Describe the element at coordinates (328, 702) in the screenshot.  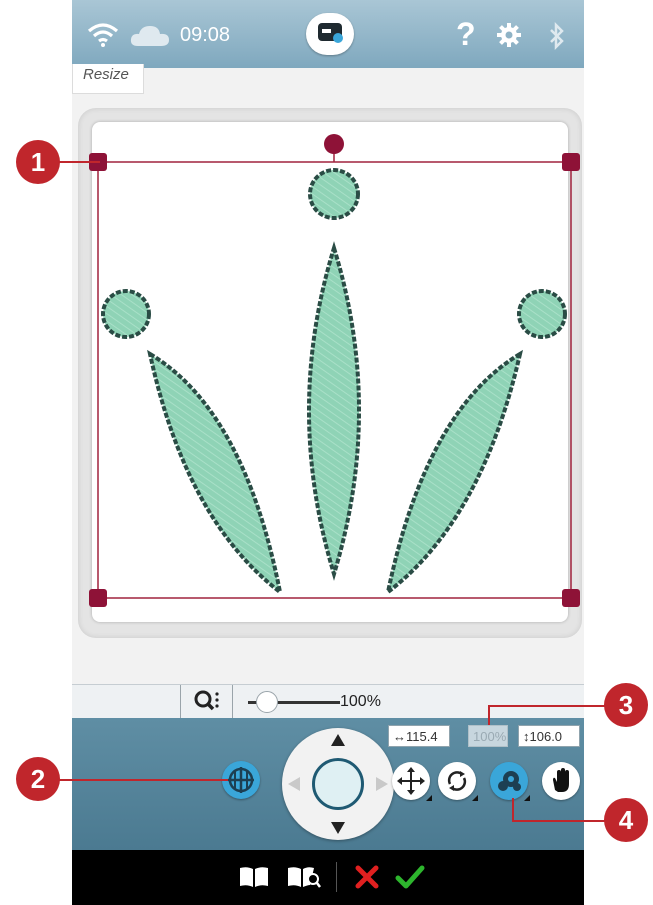
I see `zoom-bar: 100%` at that location.